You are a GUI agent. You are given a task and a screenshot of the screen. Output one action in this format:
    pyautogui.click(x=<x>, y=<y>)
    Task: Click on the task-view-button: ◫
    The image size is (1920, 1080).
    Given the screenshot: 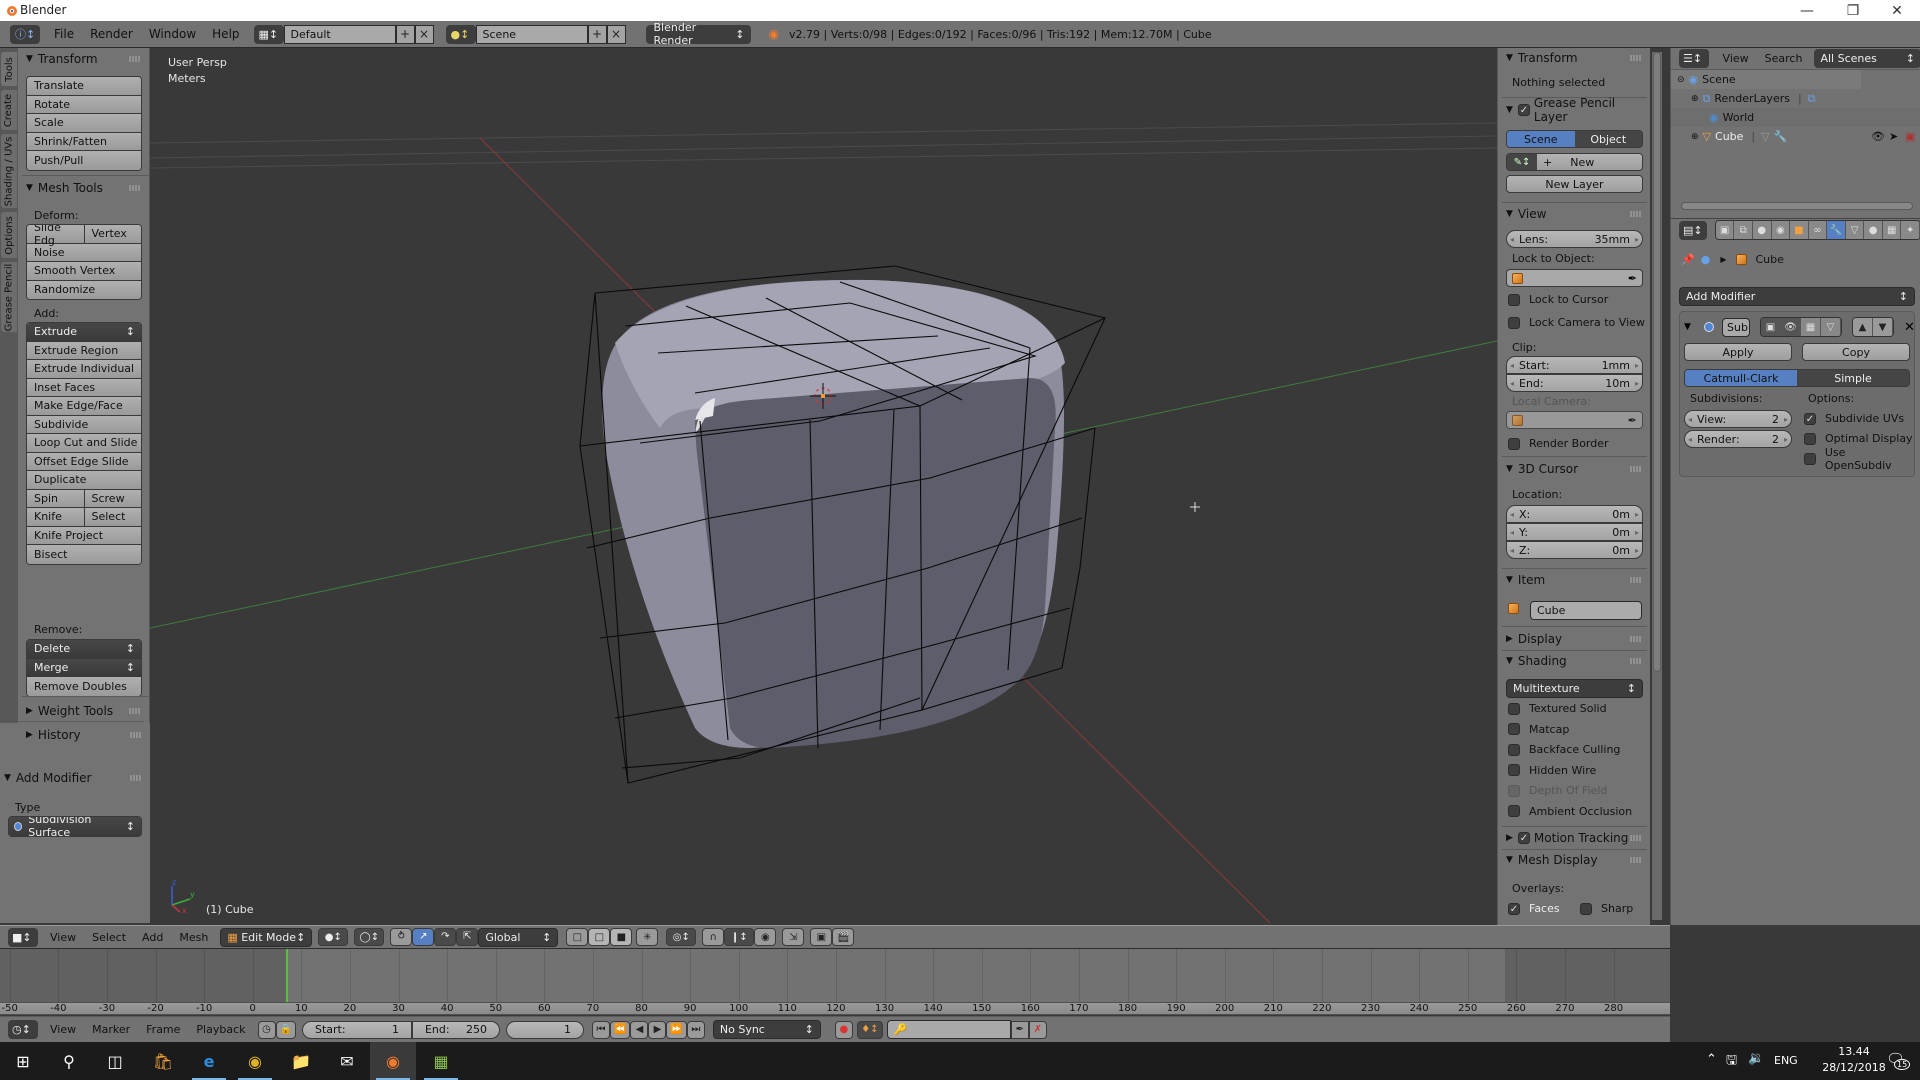 What is the action you would take?
    pyautogui.click(x=115, y=1061)
    